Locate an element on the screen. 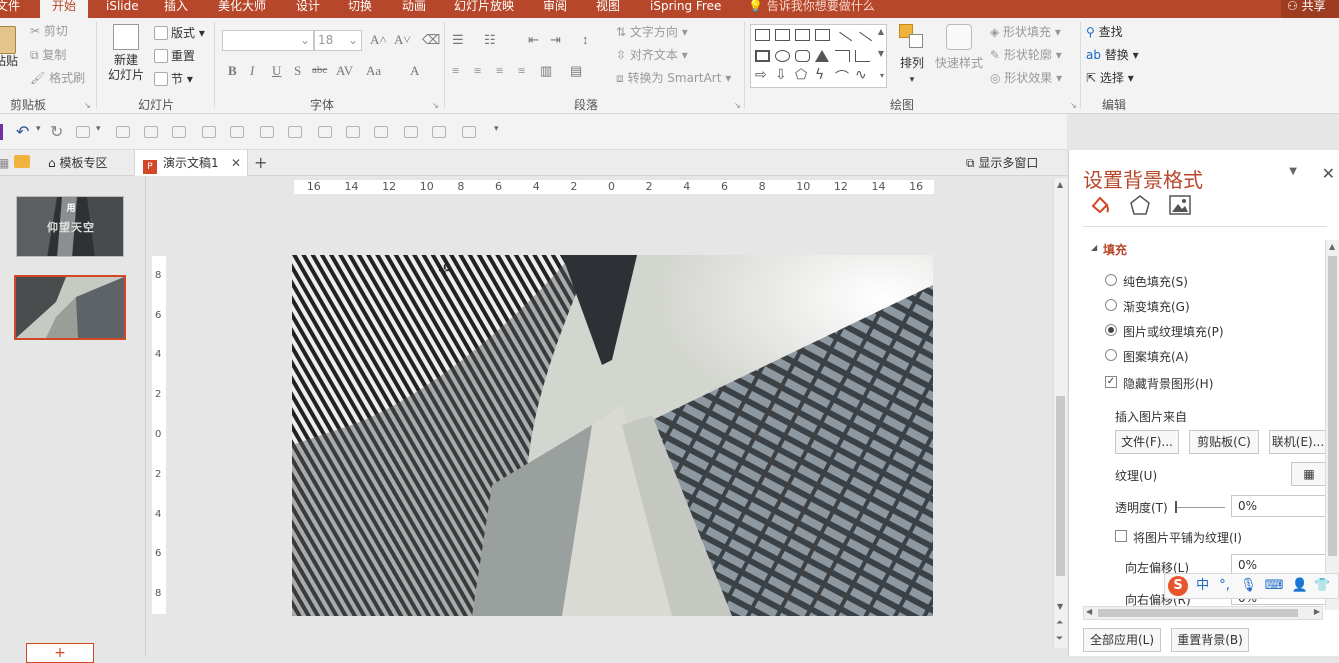 The image size is (1339, 663). radio-pattern-fill is located at coordinates (1111, 355).